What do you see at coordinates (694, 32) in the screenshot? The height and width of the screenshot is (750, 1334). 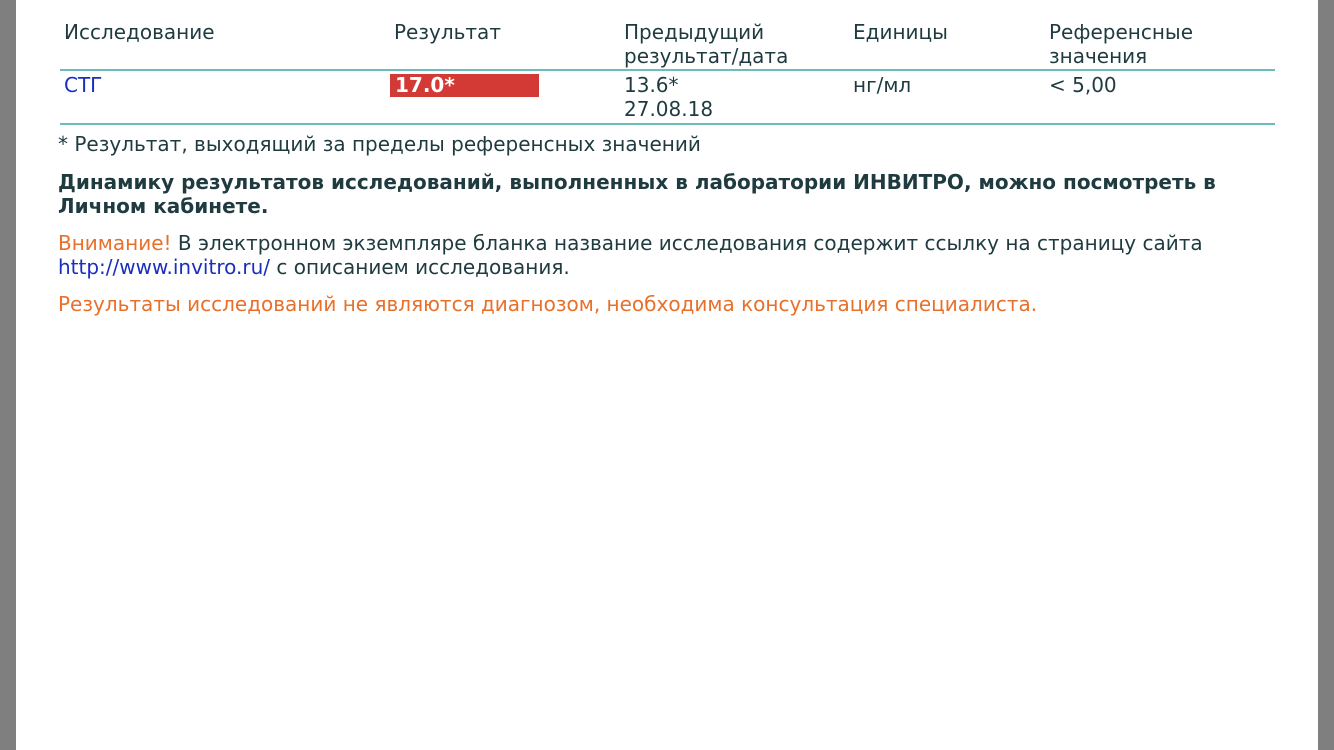 I see `header-previous-line1: Предыдущий` at bounding box center [694, 32].